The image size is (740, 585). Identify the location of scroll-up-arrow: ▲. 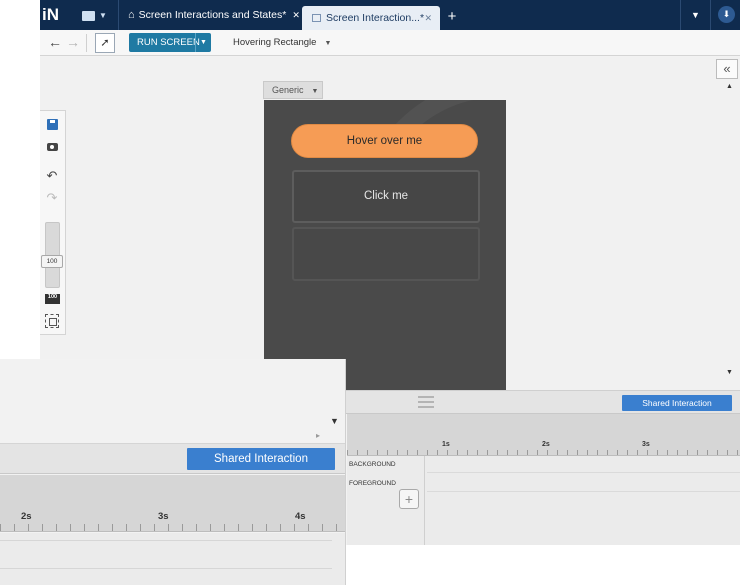
(729, 86).